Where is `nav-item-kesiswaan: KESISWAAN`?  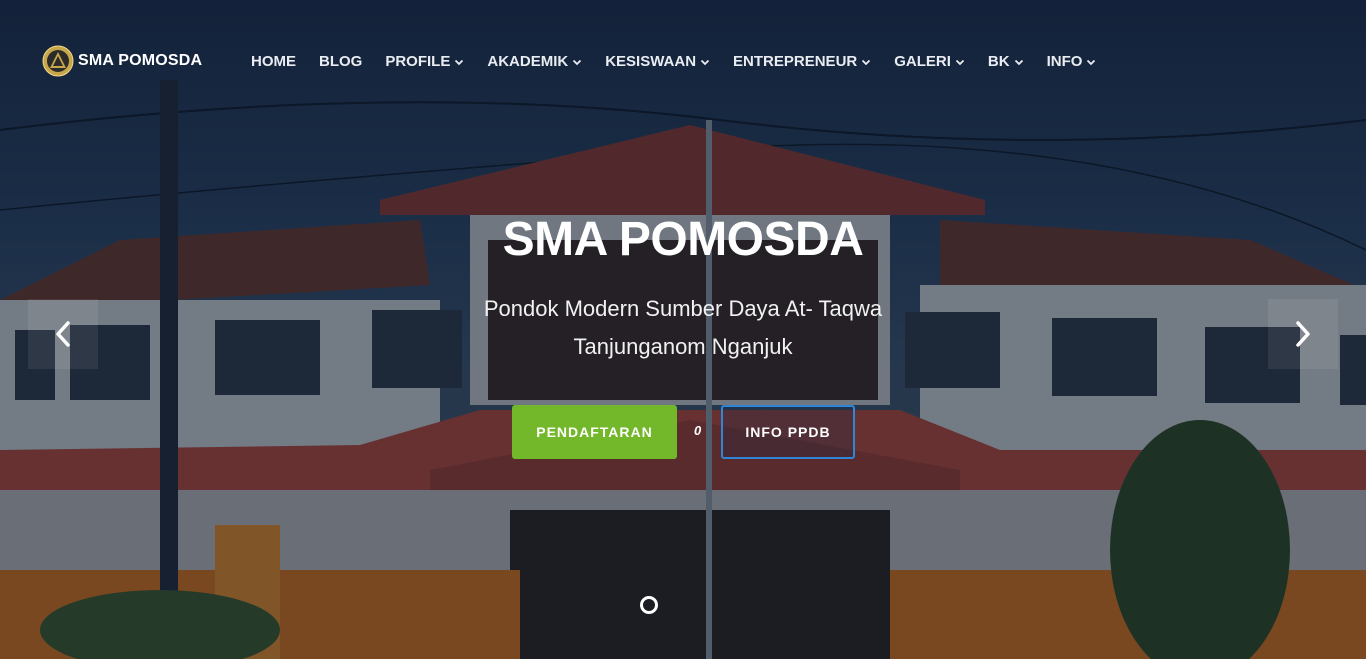
nav-item-kesiswaan: KESISWAAN is located at coordinates (657, 61).